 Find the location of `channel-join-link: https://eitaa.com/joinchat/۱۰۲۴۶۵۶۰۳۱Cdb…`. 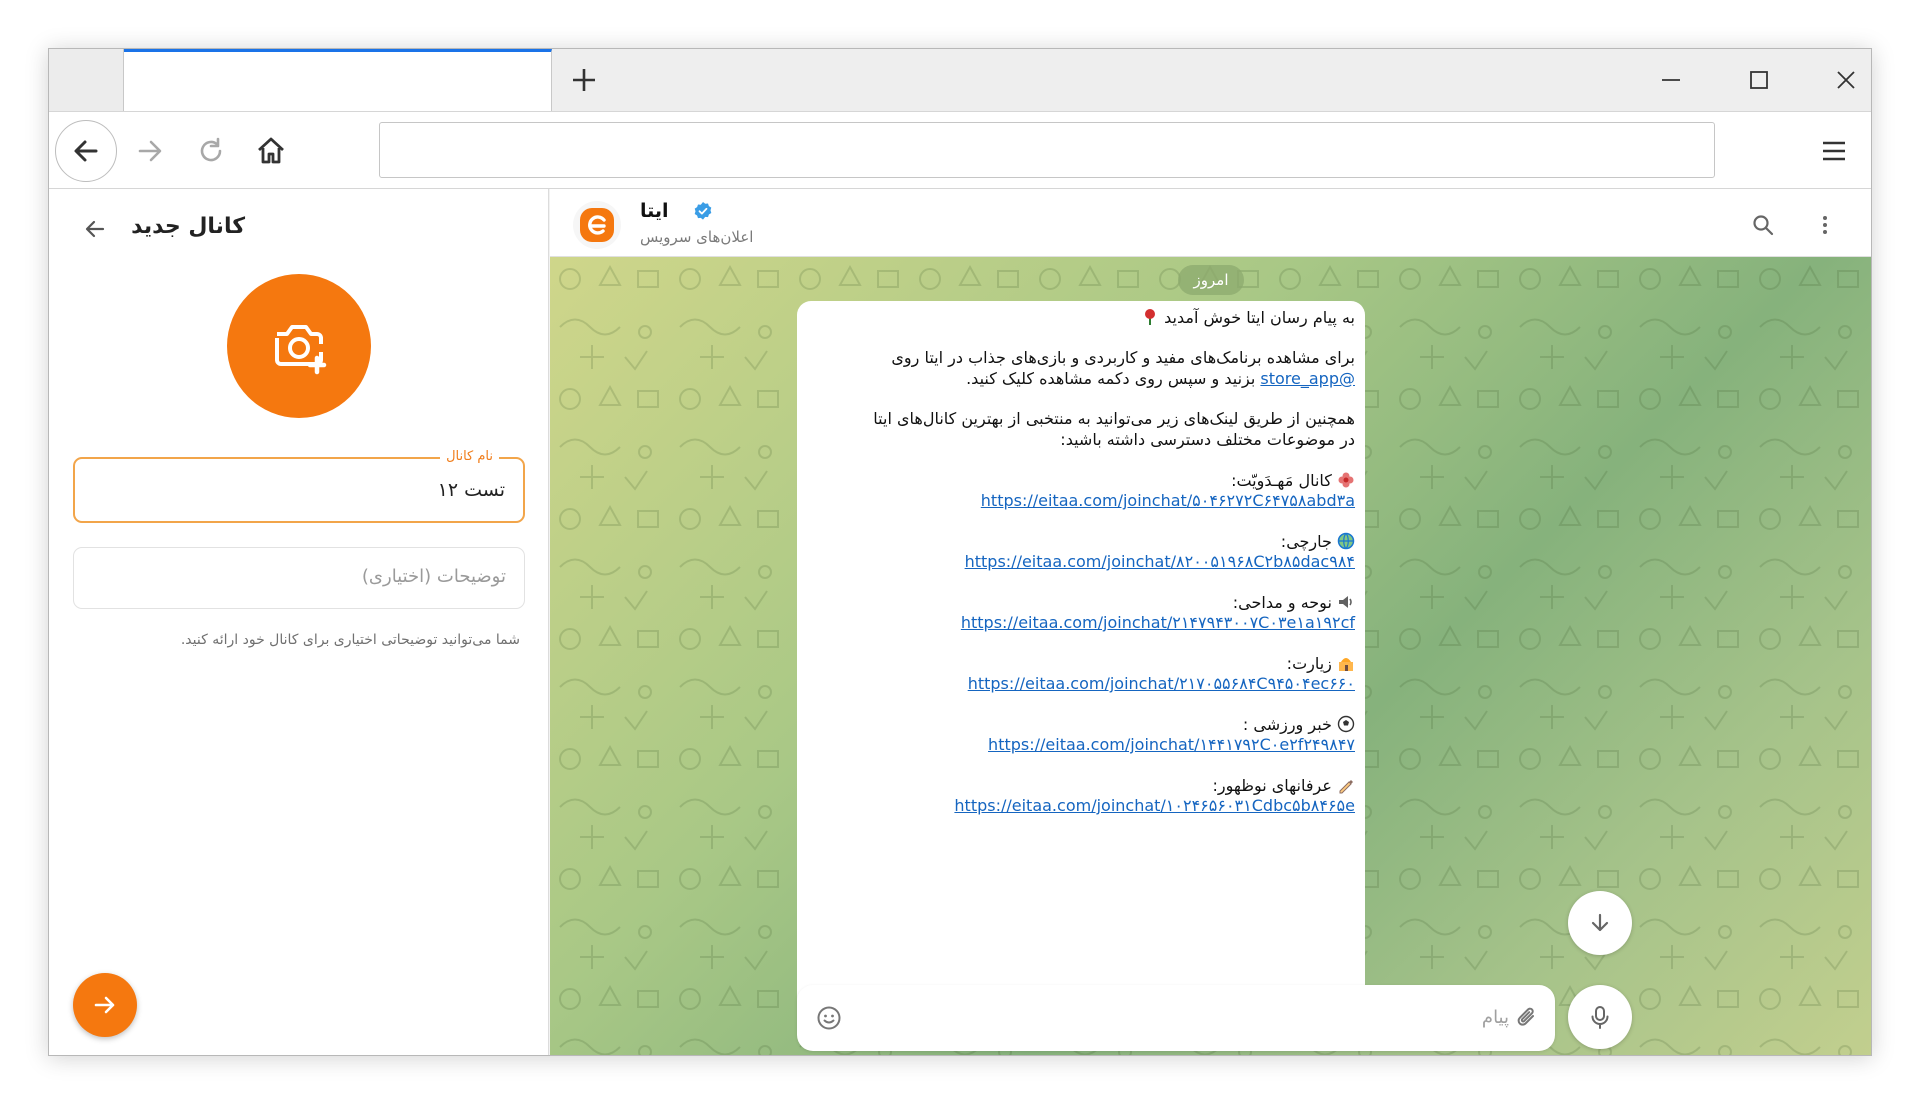

channel-join-link: https://eitaa.com/joinchat/۱۰۲۴۶۵۶۰۳۱Cdb… is located at coordinates (1154, 805).